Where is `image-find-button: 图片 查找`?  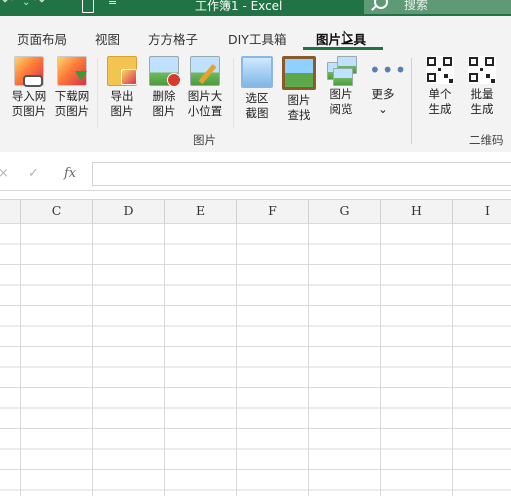
image-find-button: 图片 查找 is located at coordinates (299, 89).